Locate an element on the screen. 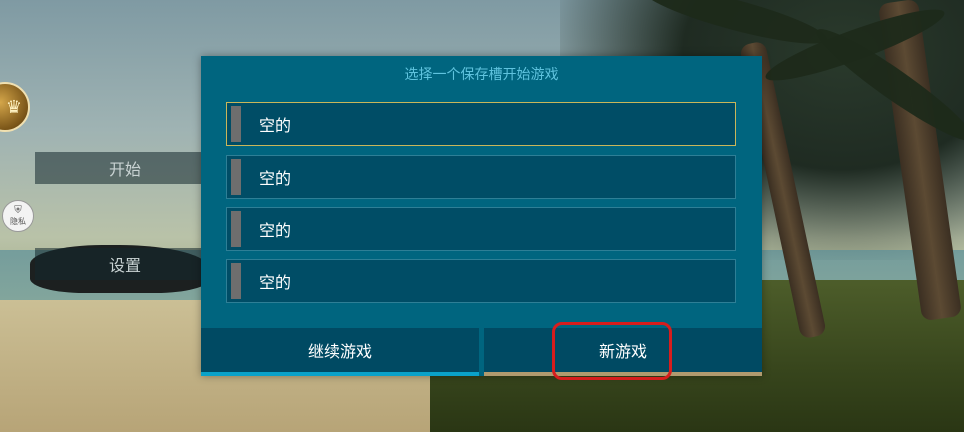  privacy-shield-icon: ⛨ 隐私 is located at coordinates (18, 216).